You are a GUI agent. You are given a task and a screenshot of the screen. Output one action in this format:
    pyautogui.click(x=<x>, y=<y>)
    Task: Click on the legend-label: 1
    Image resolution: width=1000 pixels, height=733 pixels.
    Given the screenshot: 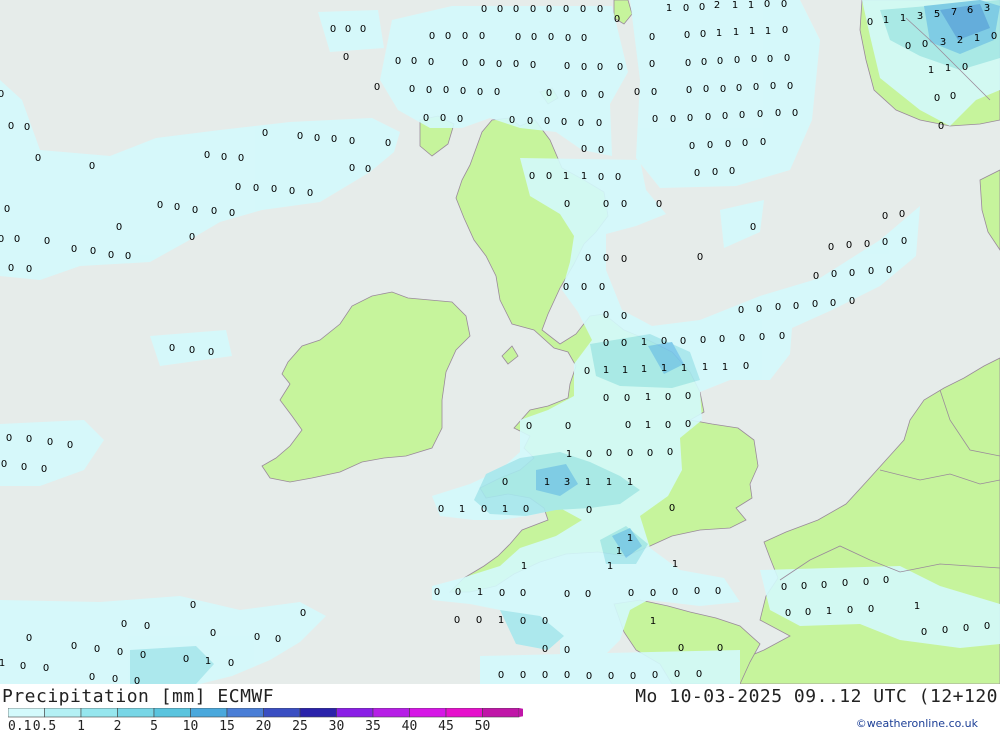 What is the action you would take?
    pyautogui.click(x=81, y=725)
    